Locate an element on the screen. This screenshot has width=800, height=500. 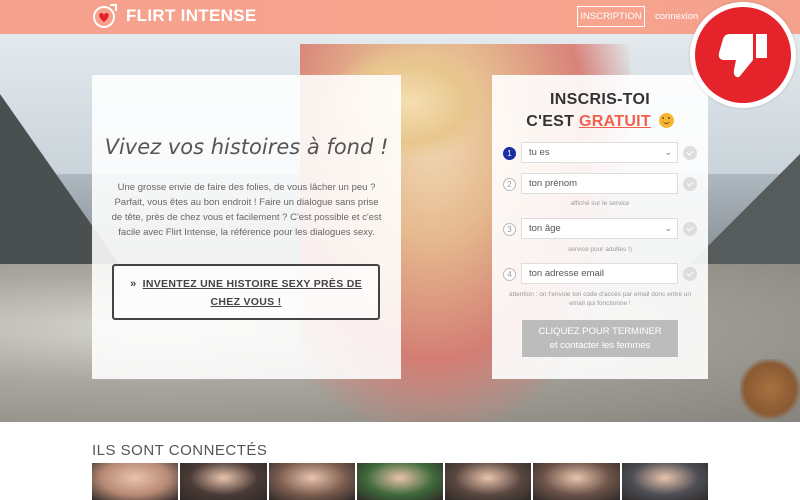
connected-title: ILS SONT CONNECTÉS is located at coordinates (180, 450).